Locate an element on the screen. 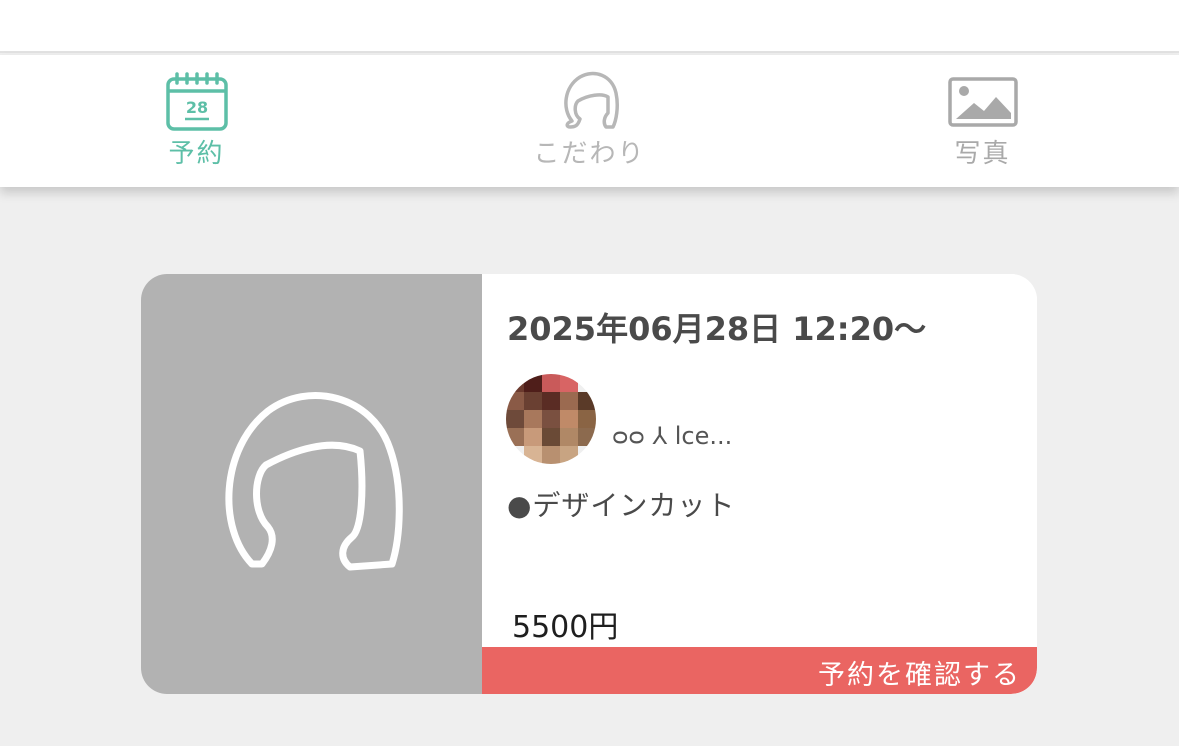 The width and height of the screenshot is (1179, 746). stylist-avatar is located at coordinates (551, 419).